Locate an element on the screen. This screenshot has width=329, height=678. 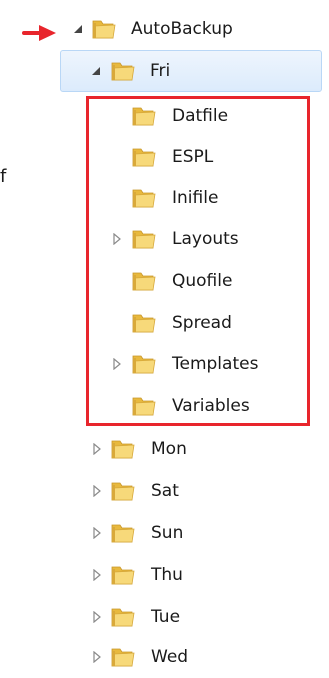
tree-item-datfile: Datfile is located at coordinates (164, 116).